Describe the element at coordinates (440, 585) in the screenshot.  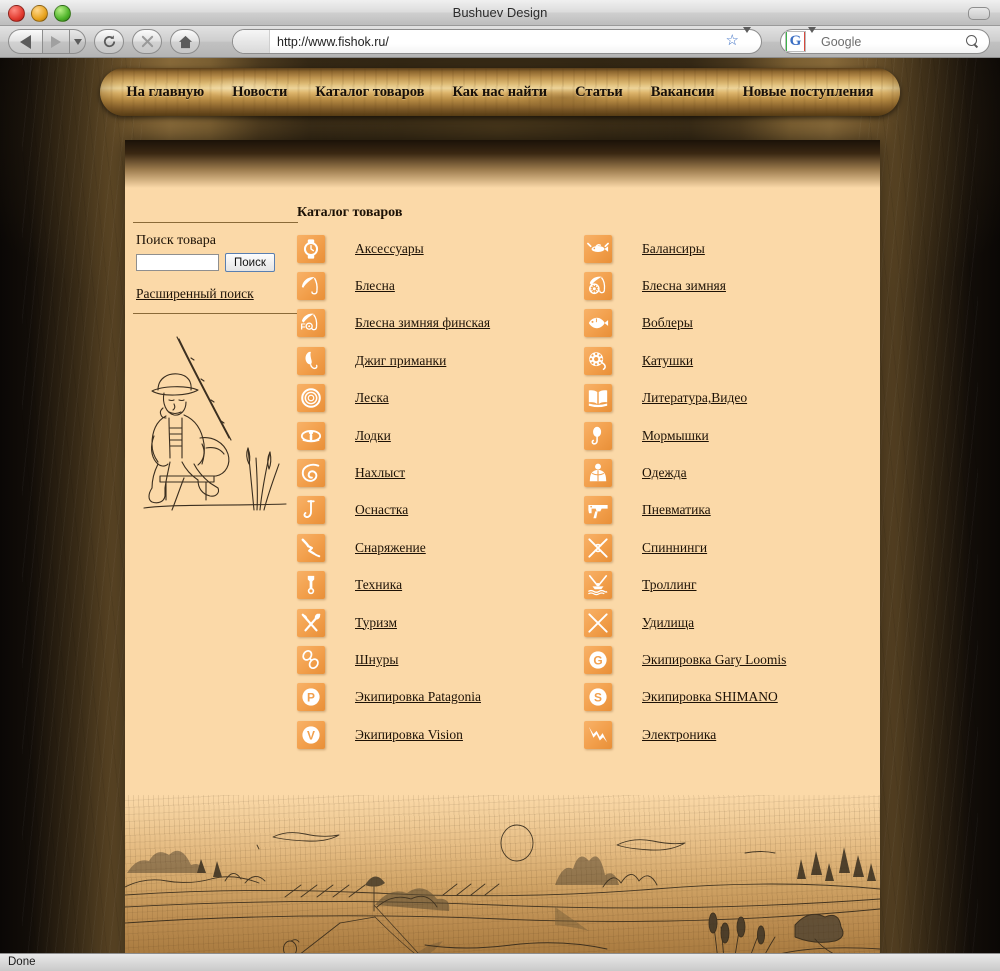
I see `catalog-item: Техника` at that location.